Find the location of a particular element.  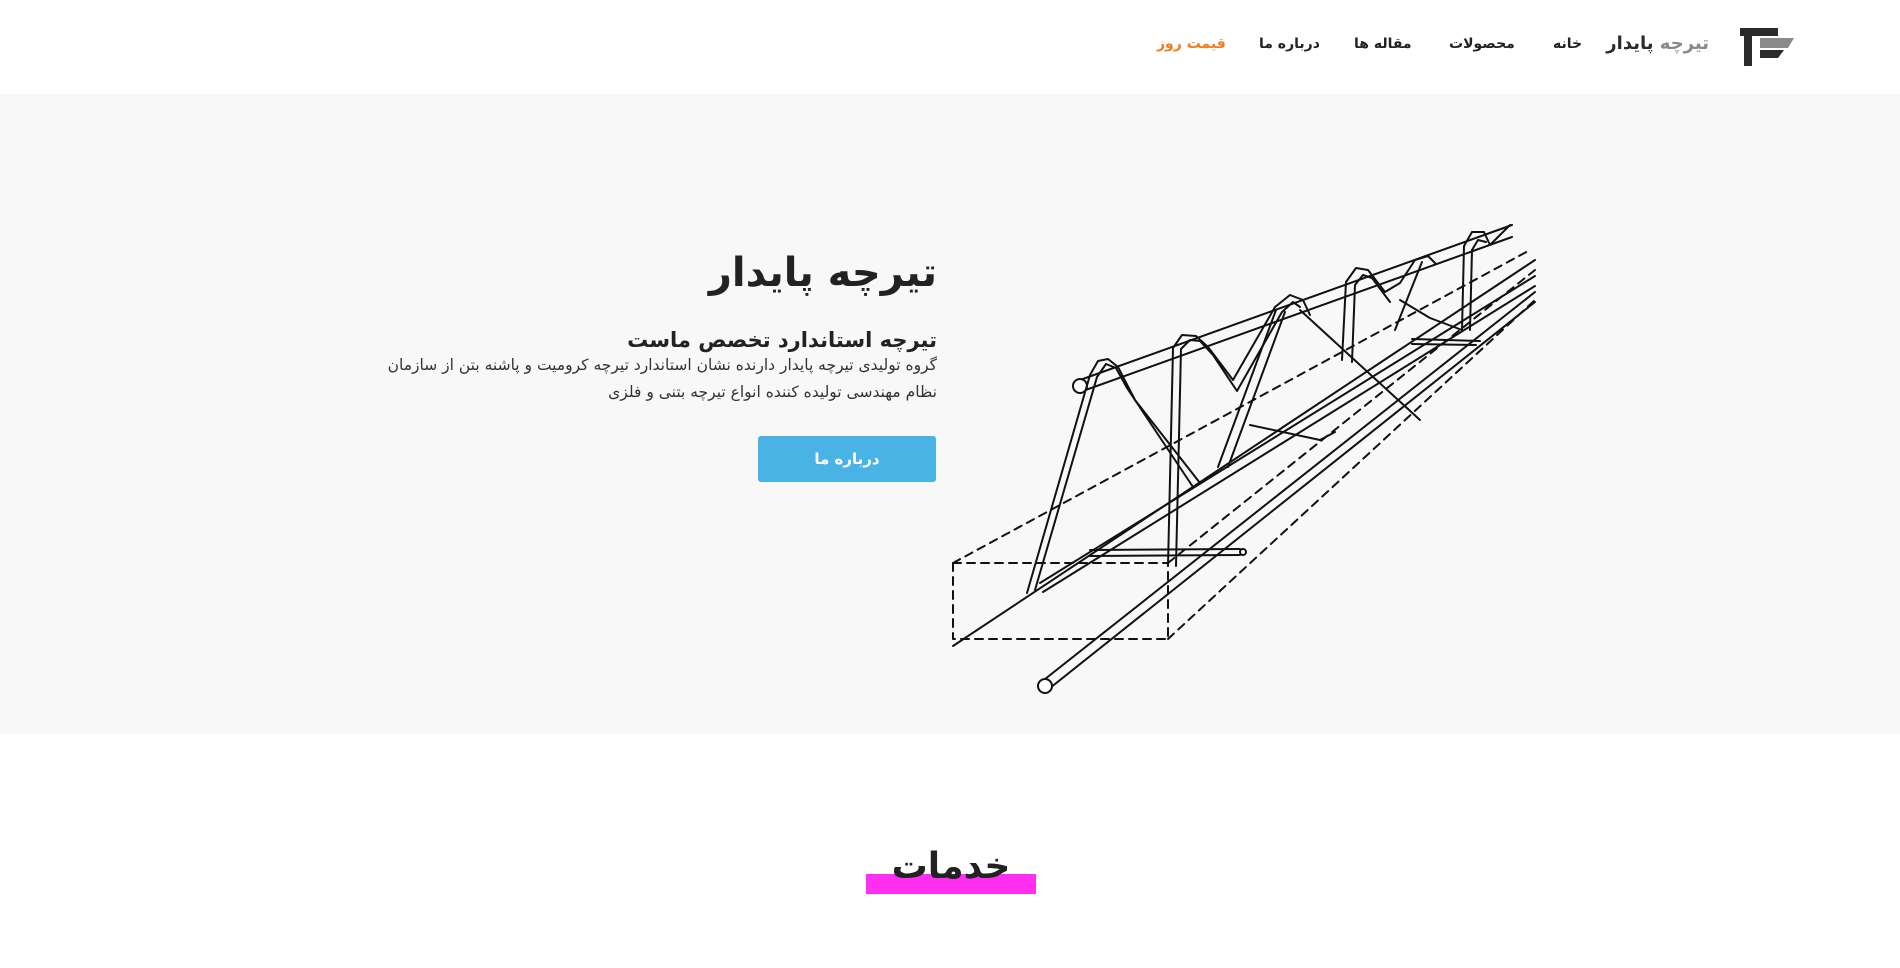

brand-part-2: پایدار is located at coordinates (1630, 43).